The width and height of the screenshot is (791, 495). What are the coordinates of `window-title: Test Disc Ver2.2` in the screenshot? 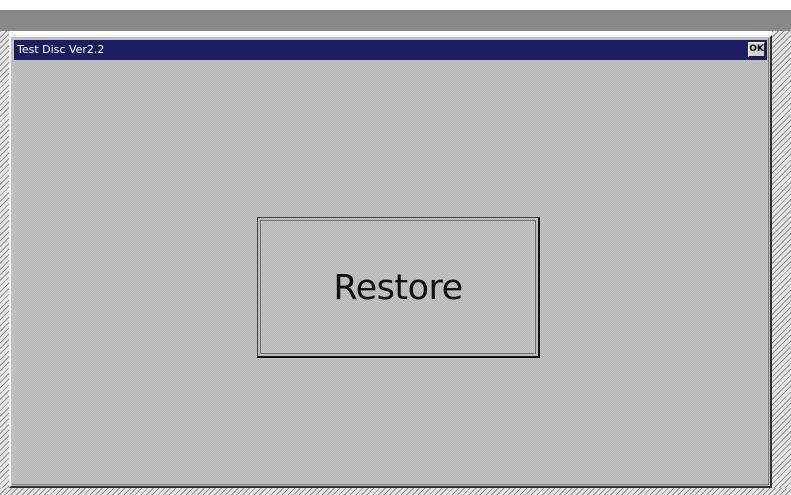 It's located at (61, 49).